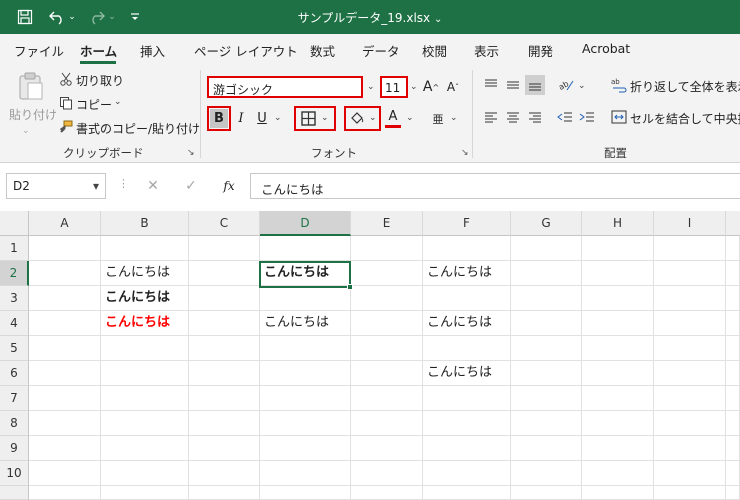 This screenshot has width=740, height=500. What do you see at coordinates (733, 223) in the screenshot?
I see `column-header-partial` at bounding box center [733, 223].